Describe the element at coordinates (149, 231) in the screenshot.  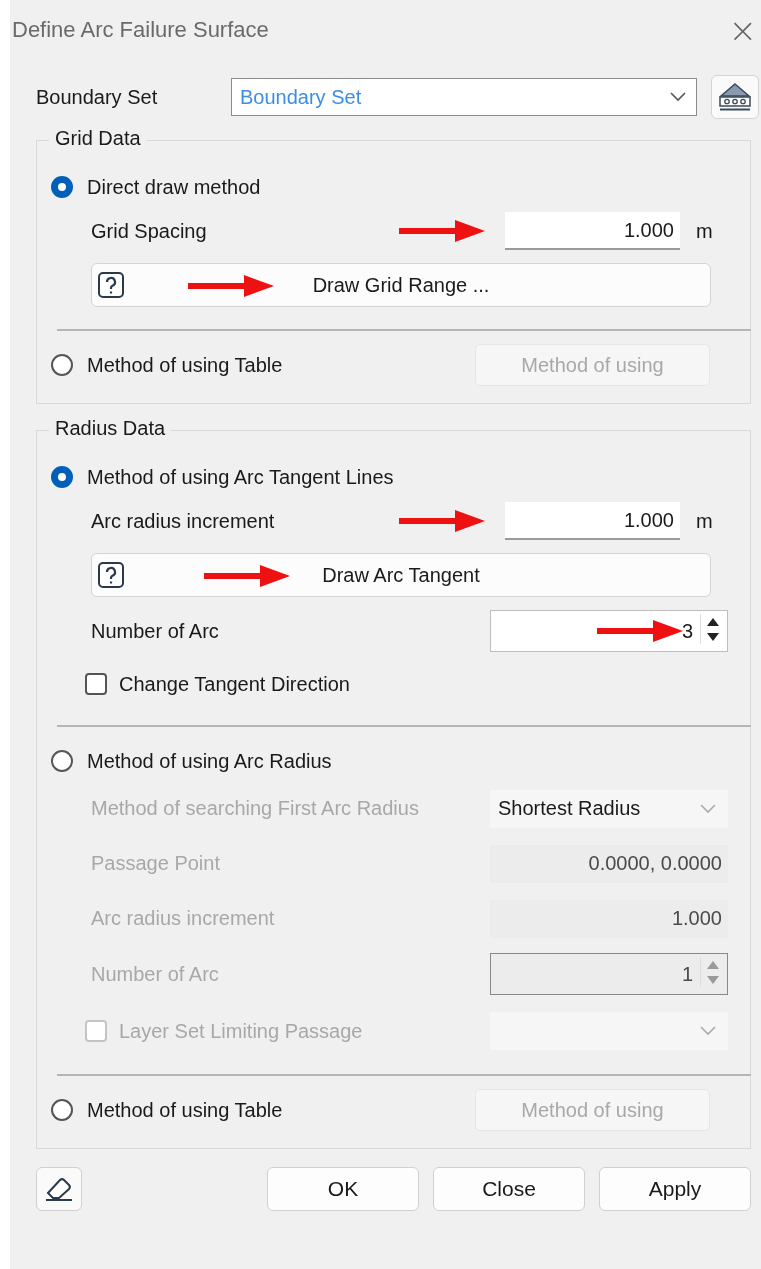
I see `field-label: Grid Spacing` at that location.